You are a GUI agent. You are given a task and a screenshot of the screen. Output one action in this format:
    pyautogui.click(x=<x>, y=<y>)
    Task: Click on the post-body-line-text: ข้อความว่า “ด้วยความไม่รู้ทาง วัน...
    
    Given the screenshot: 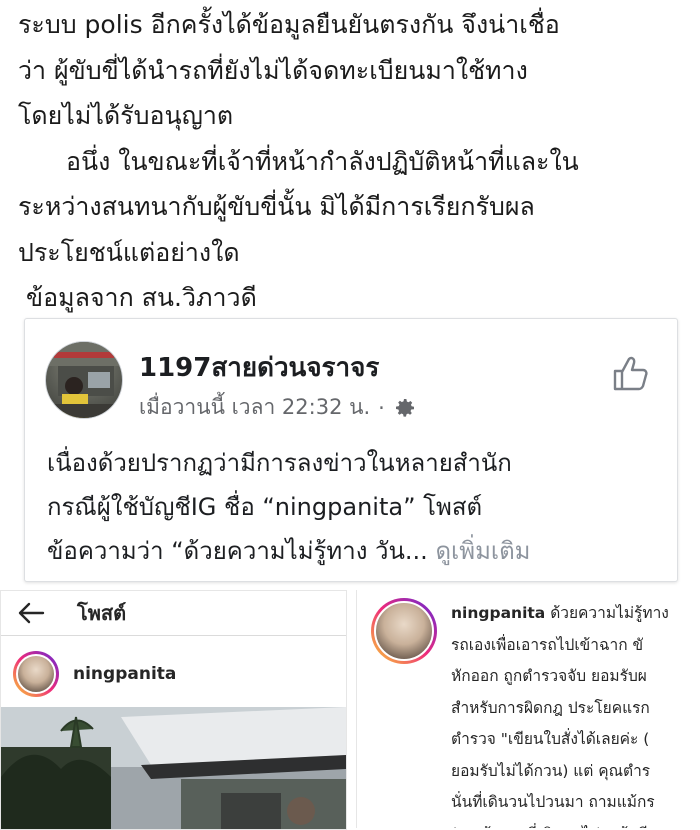 What is the action you would take?
    pyautogui.click(x=237, y=551)
    